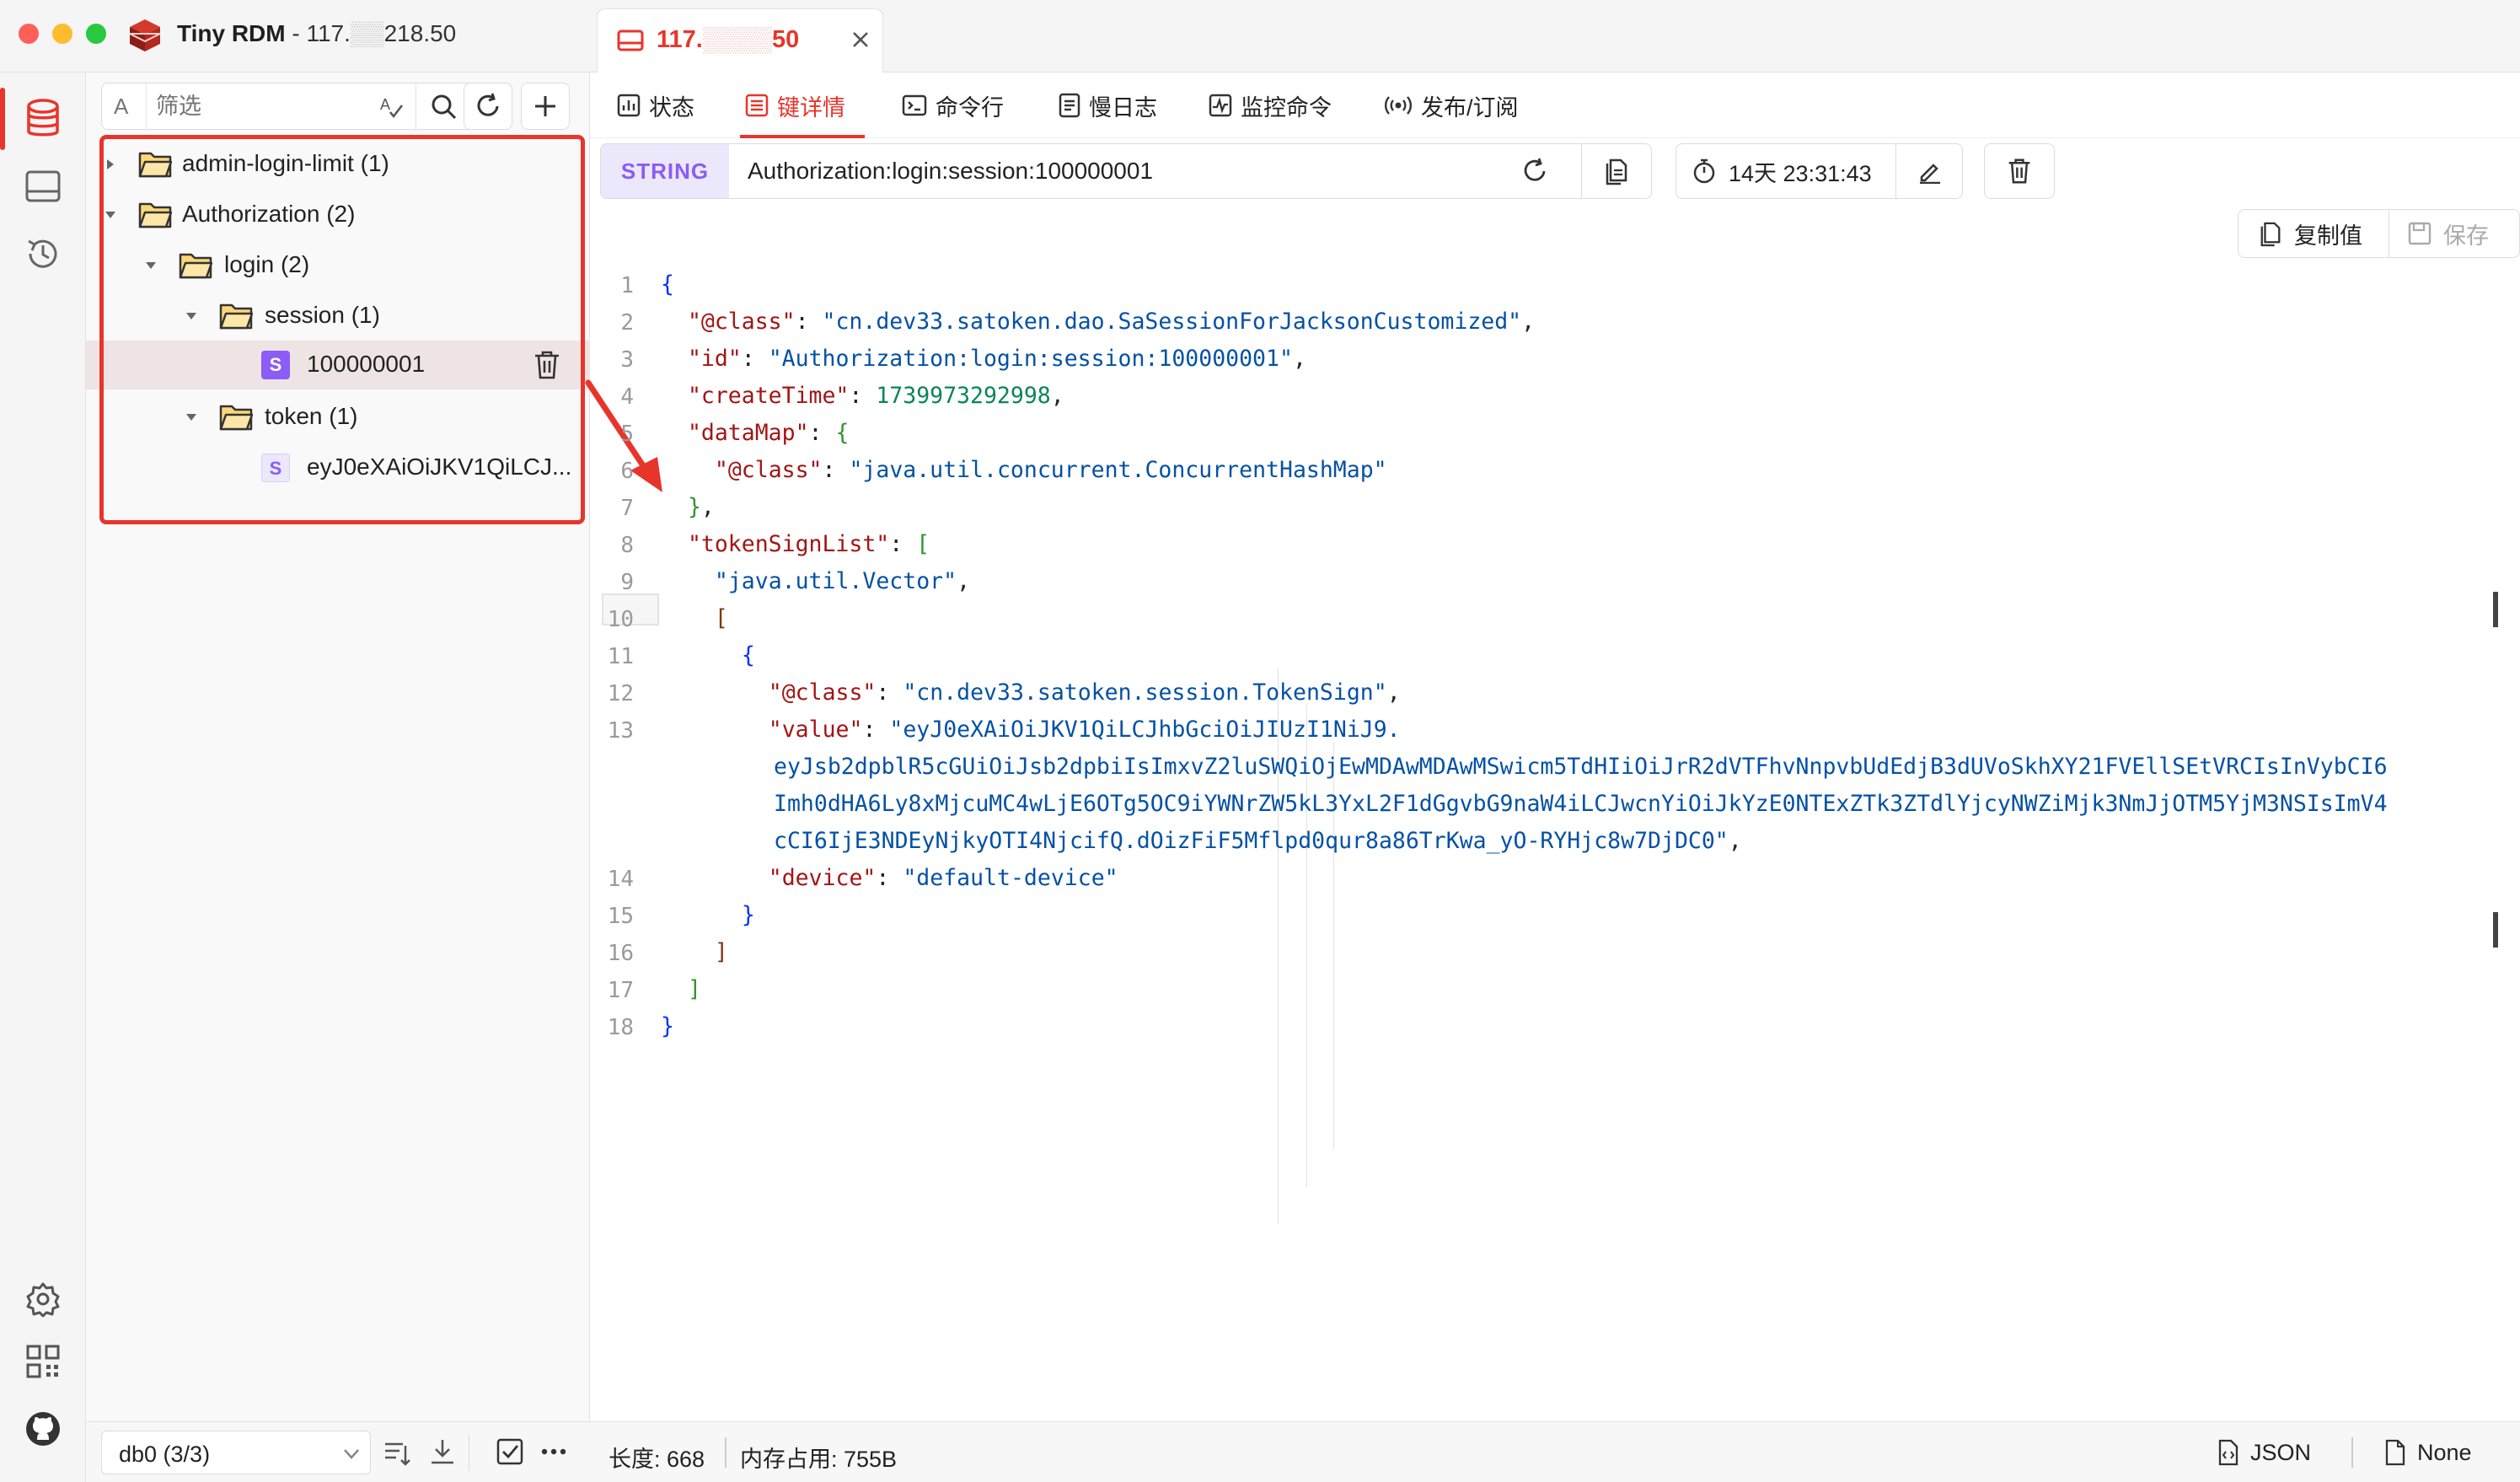  Describe the element at coordinates (1930, 174) in the screenshot. I see `edit-icon` at that location.